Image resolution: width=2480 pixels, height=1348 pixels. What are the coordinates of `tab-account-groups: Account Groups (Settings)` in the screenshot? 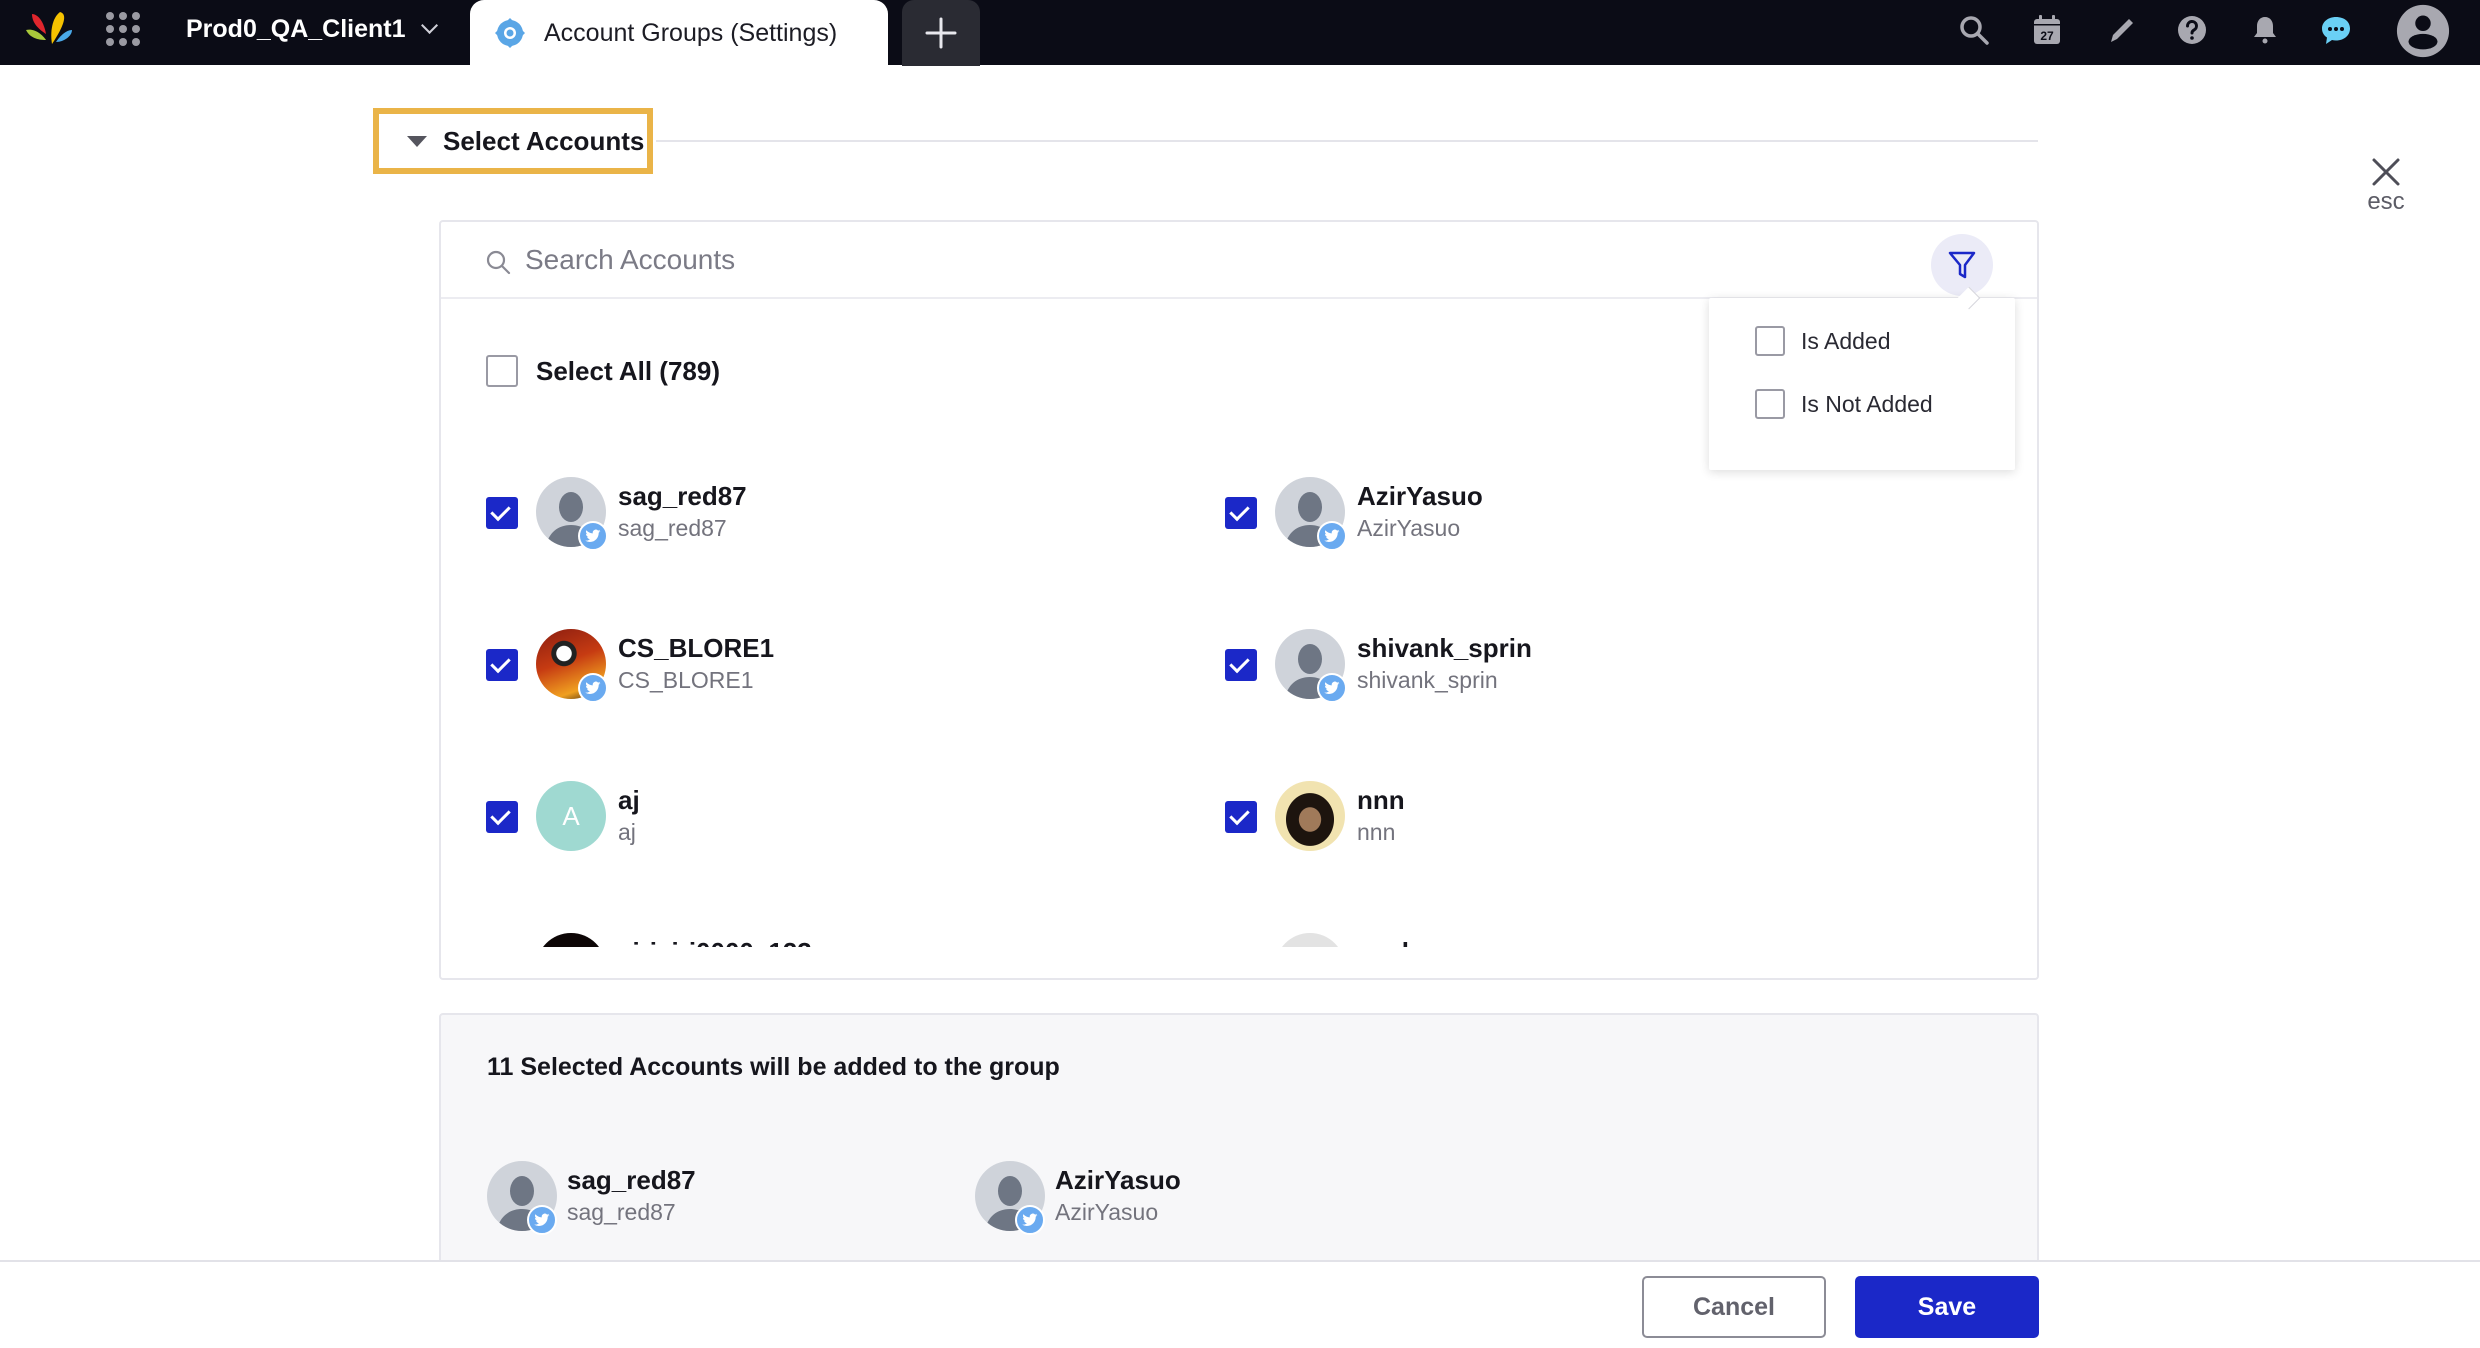 It's located at (679, 33).